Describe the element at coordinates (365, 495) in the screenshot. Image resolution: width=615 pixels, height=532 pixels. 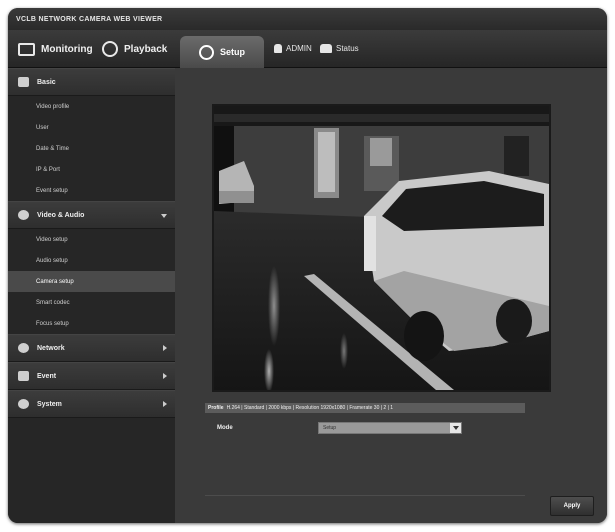
I see `divider` at that location.